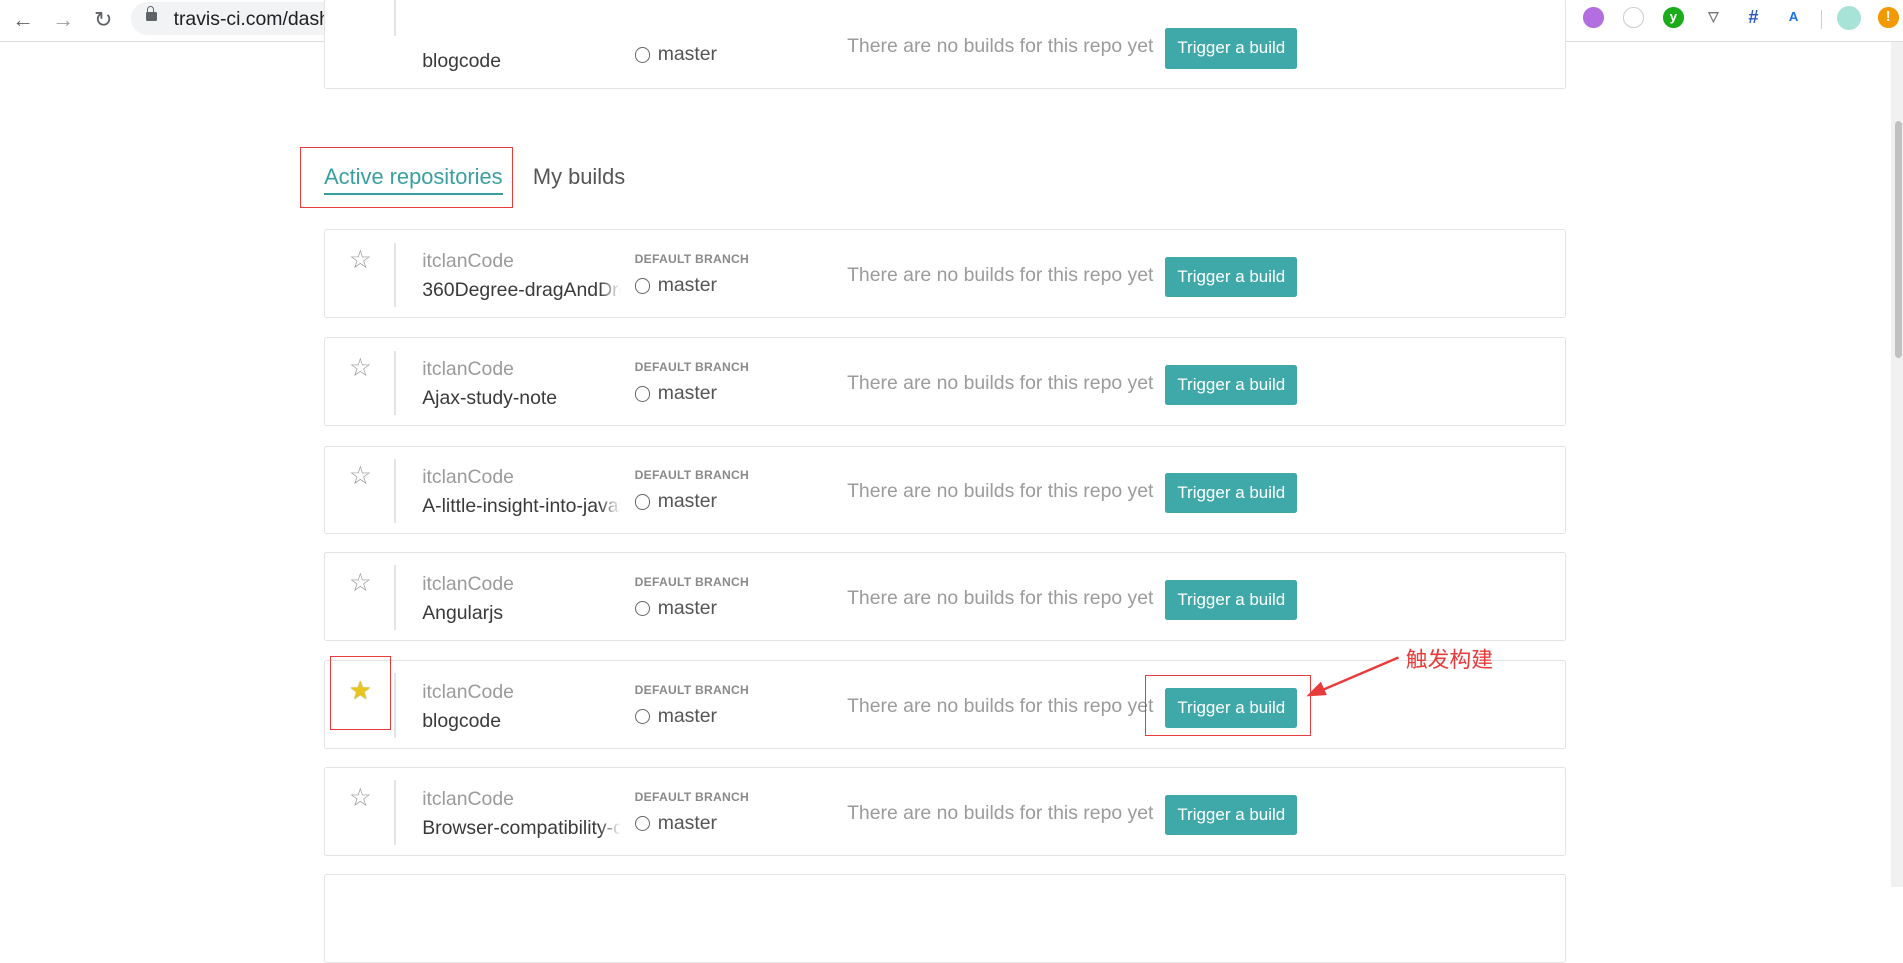  What do you see at coordinates (1673, 17) in the screenshot?
I see `extension-icon: y` at bounding box center [1673, 17].